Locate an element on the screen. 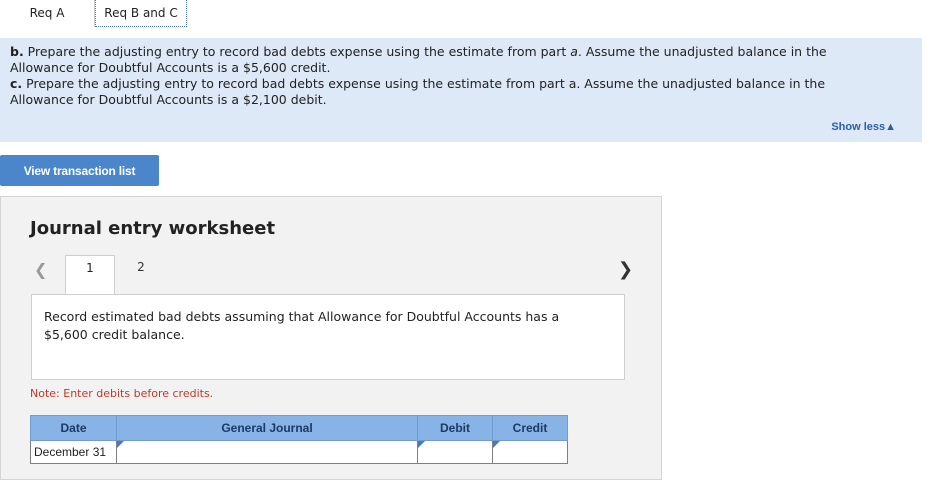 This screenshot has height=480, width=935. tab-req-b-and-c: Req B and C is located at coordinates (141, 13).